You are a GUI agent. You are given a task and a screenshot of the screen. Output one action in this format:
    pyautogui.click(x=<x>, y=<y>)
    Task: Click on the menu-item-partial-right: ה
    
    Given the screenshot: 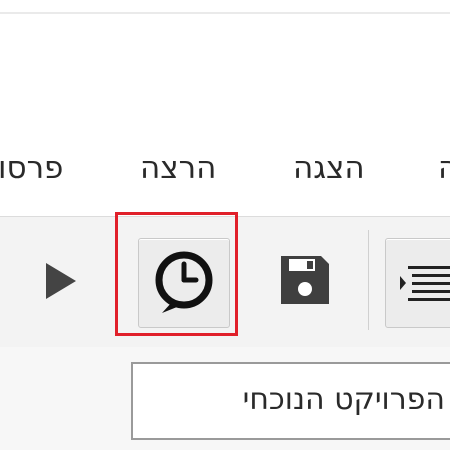 What is the action you would take?
    pyautogui.click(x=444, y=168)
    